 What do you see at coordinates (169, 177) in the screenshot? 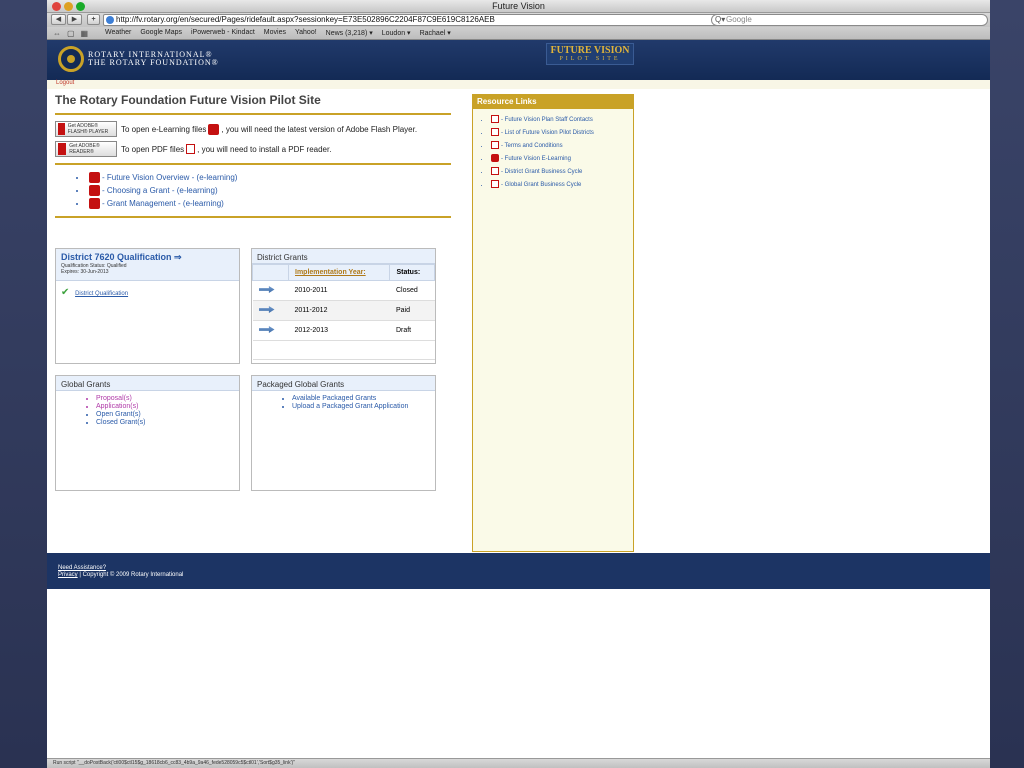
I see `elearning-link: - Future Vision Overview - (e-learning)` at bounding box center [169, 177].